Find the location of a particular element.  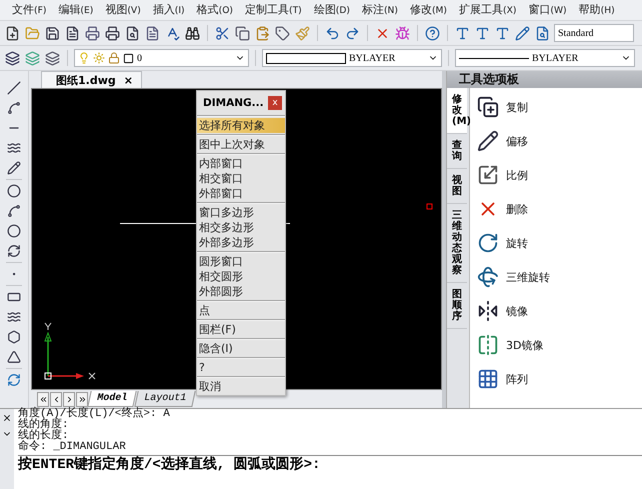

menu-item: 格式(O) is located at coordinates (214, 10).